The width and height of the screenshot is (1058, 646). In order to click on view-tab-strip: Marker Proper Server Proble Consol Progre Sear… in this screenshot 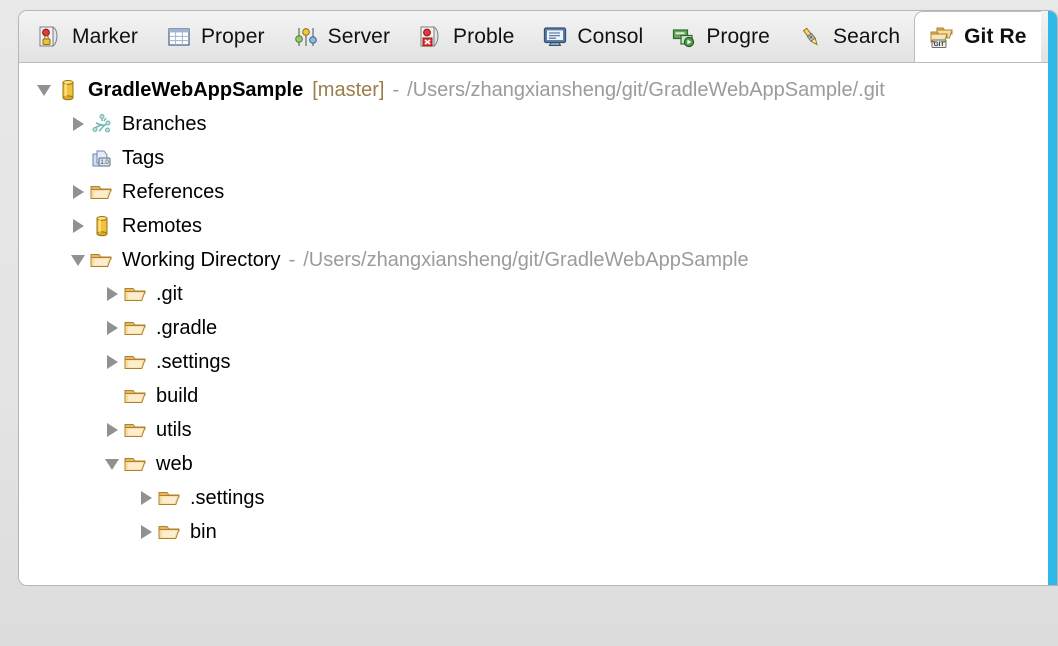, I will do `click(538, 37)`.